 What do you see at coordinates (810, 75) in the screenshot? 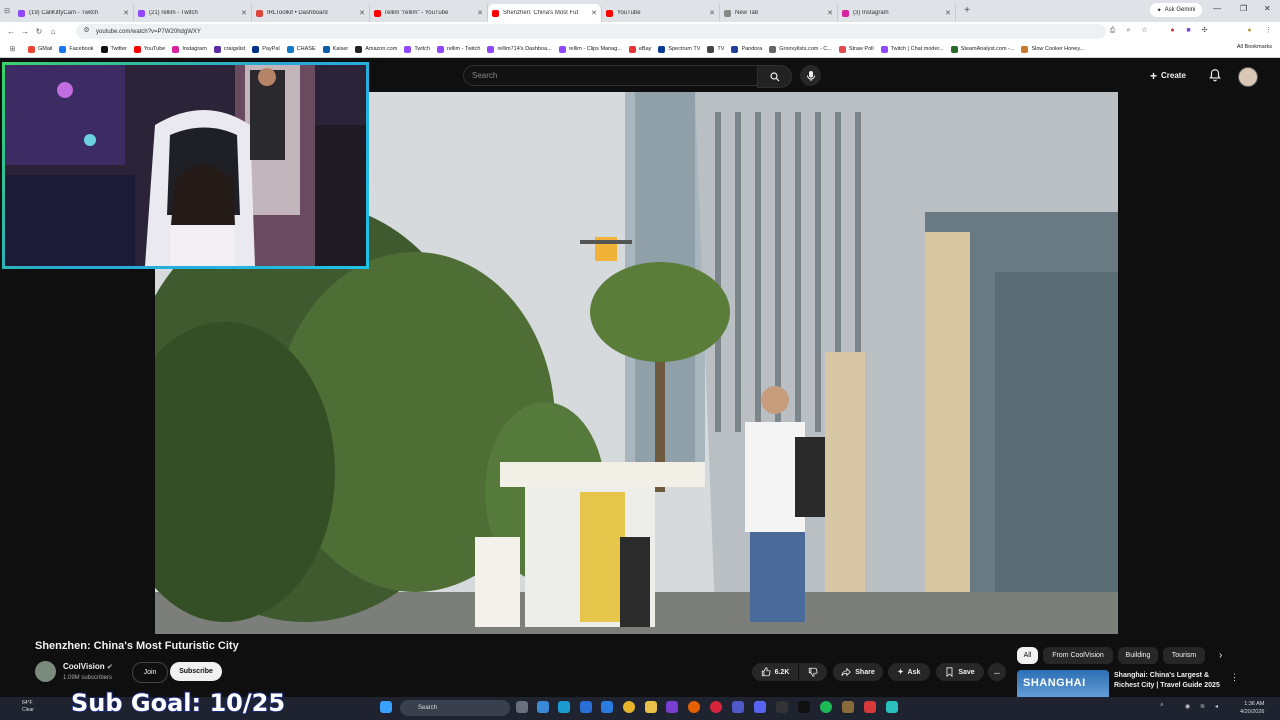
I see `voice-search-button` at bounding box center [810, 75].